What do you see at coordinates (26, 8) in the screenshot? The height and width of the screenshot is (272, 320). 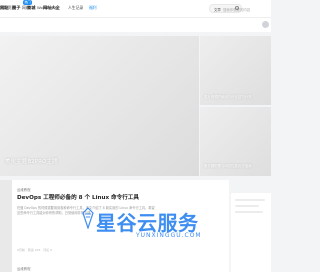 I see `category-item-network: 网络` at bounding box center [26, 8].